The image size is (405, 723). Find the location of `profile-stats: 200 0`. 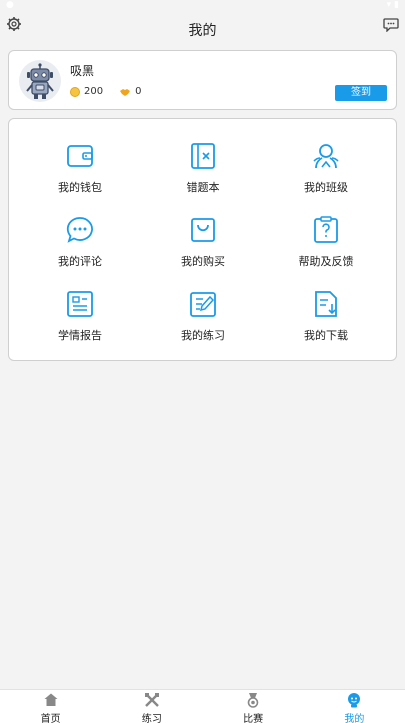

profile-stats: 200 0 is located at coordinates (105, 91).